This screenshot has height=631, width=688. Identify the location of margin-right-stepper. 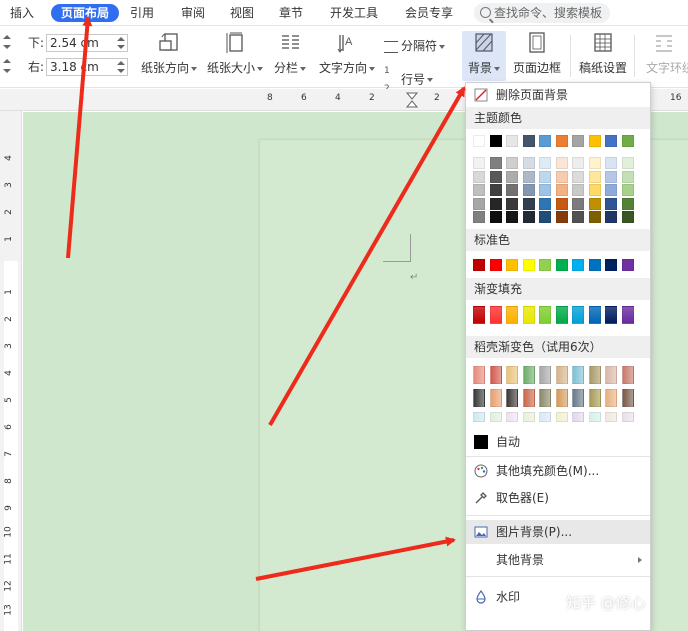
(121, 67).